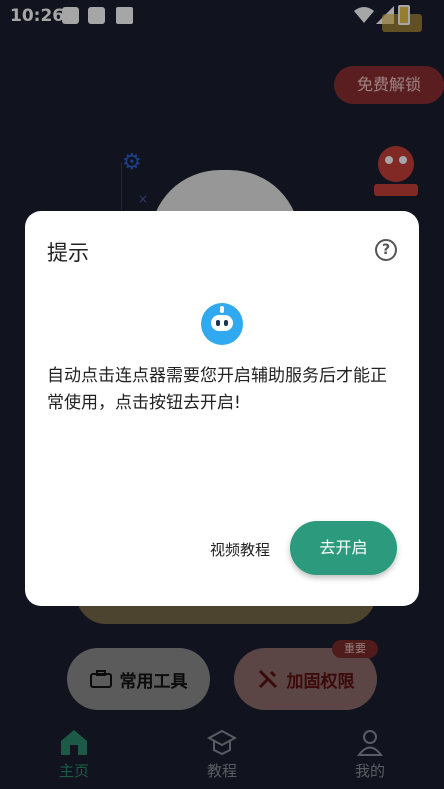 This screenshot has height=789, width=444. I want to click on video-tutorial-link: 视频教程, so click(240, 549).